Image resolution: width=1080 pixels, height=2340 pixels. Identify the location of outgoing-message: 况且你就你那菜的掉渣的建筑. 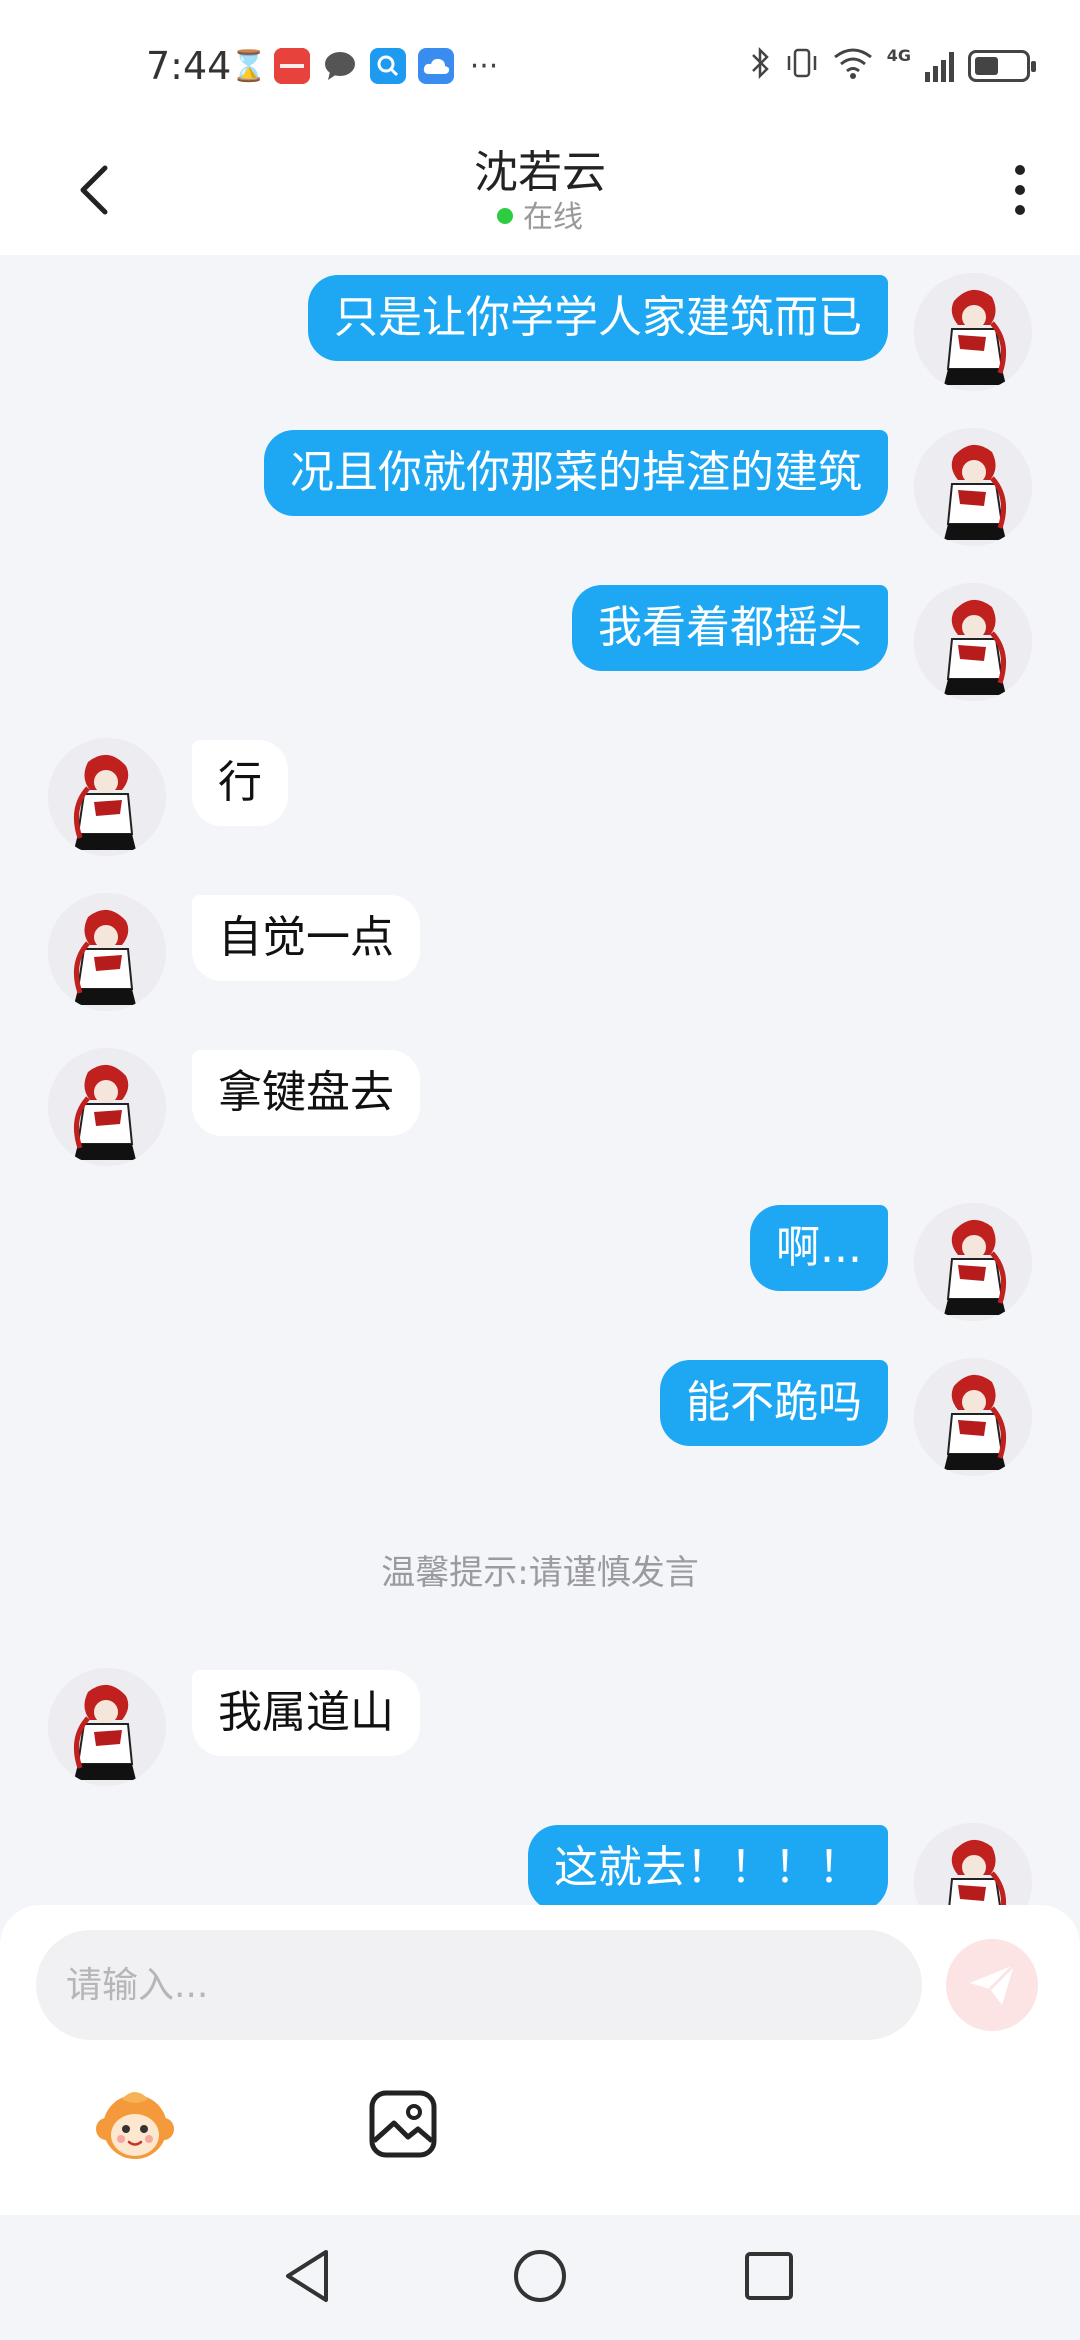
(540, 478).